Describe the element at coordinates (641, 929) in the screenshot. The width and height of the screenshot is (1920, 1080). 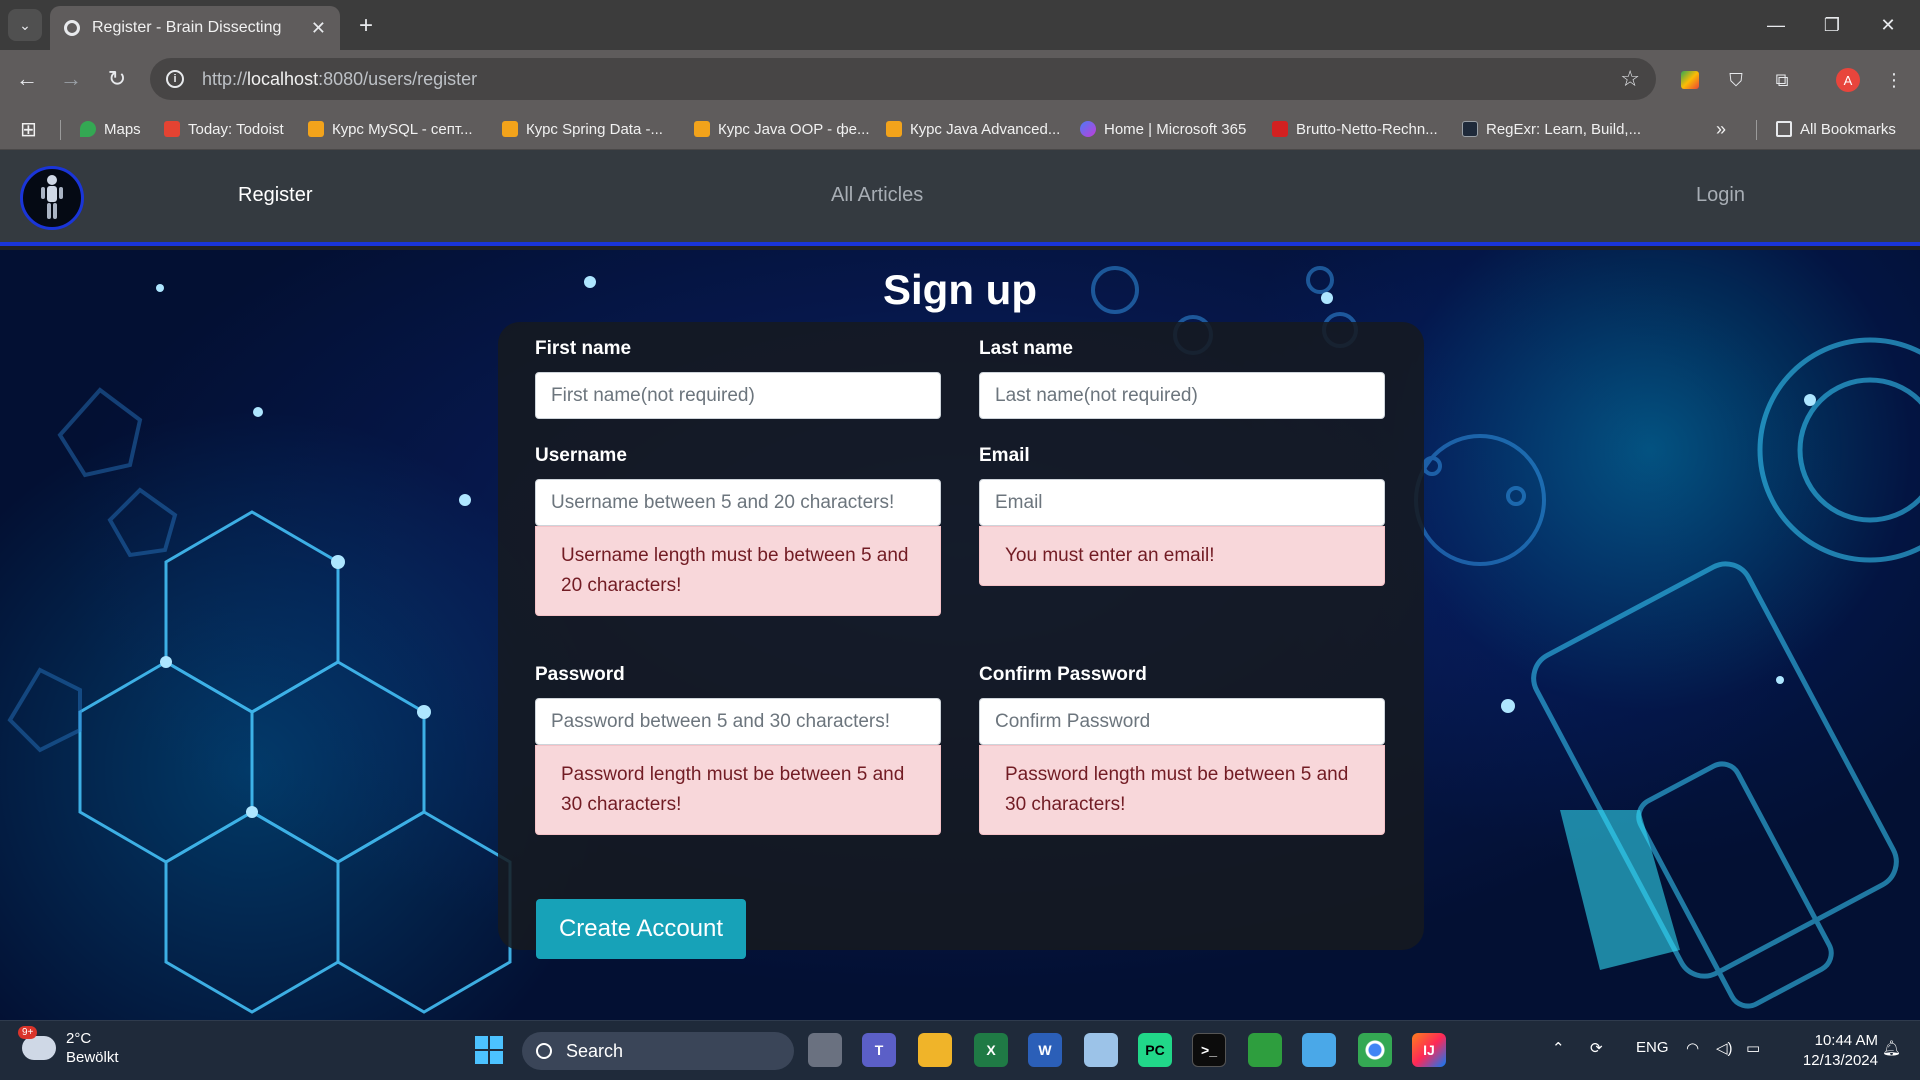
I see `create-account-button: Create Account` at that location.